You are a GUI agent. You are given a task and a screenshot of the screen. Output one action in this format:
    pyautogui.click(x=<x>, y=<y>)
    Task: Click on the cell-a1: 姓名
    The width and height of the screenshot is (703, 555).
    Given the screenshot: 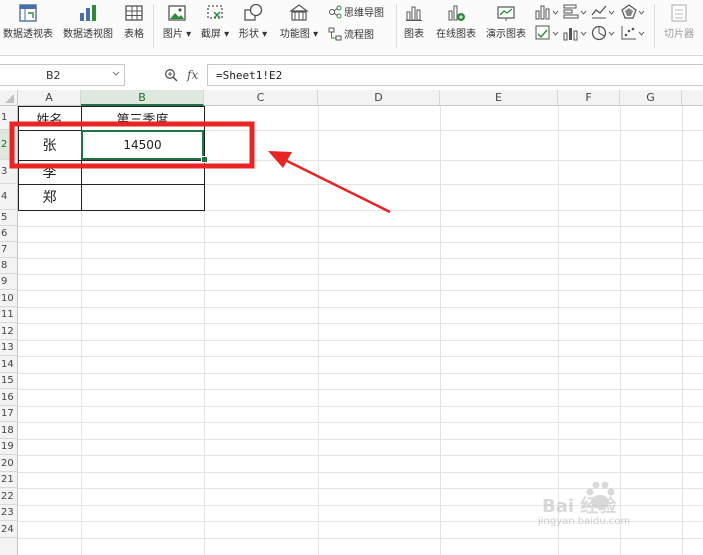 What is the action you would take?
    pyautogui.click(x=49, y=118)
    